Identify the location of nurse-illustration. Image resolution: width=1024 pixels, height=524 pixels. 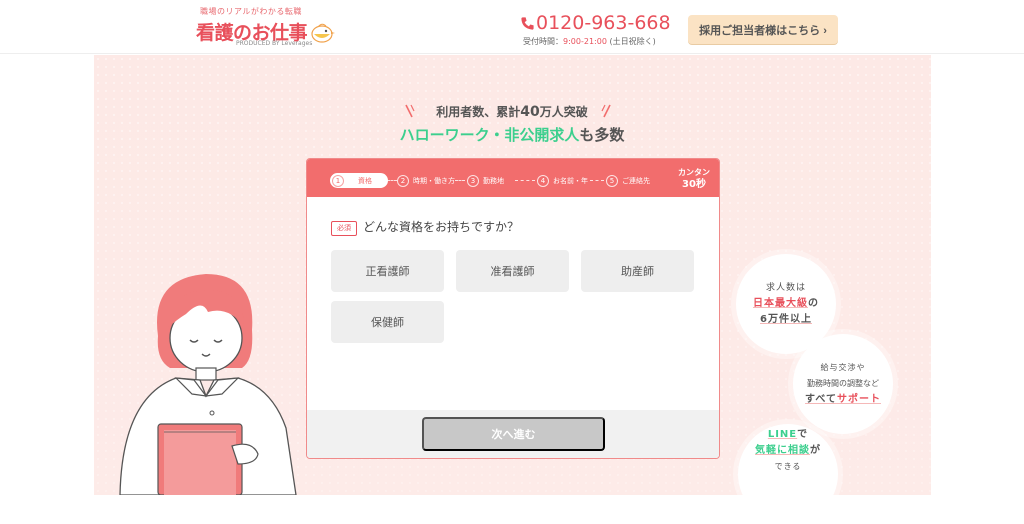
(208, 384).